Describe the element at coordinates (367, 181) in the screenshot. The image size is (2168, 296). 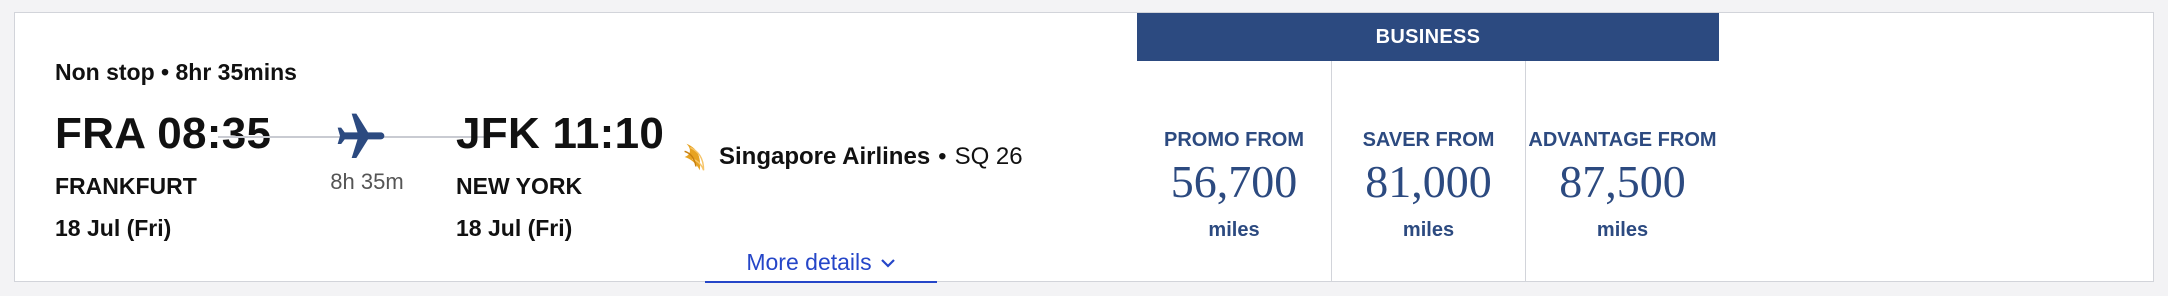
I see `flight-duration: 8h 35m` at that location.